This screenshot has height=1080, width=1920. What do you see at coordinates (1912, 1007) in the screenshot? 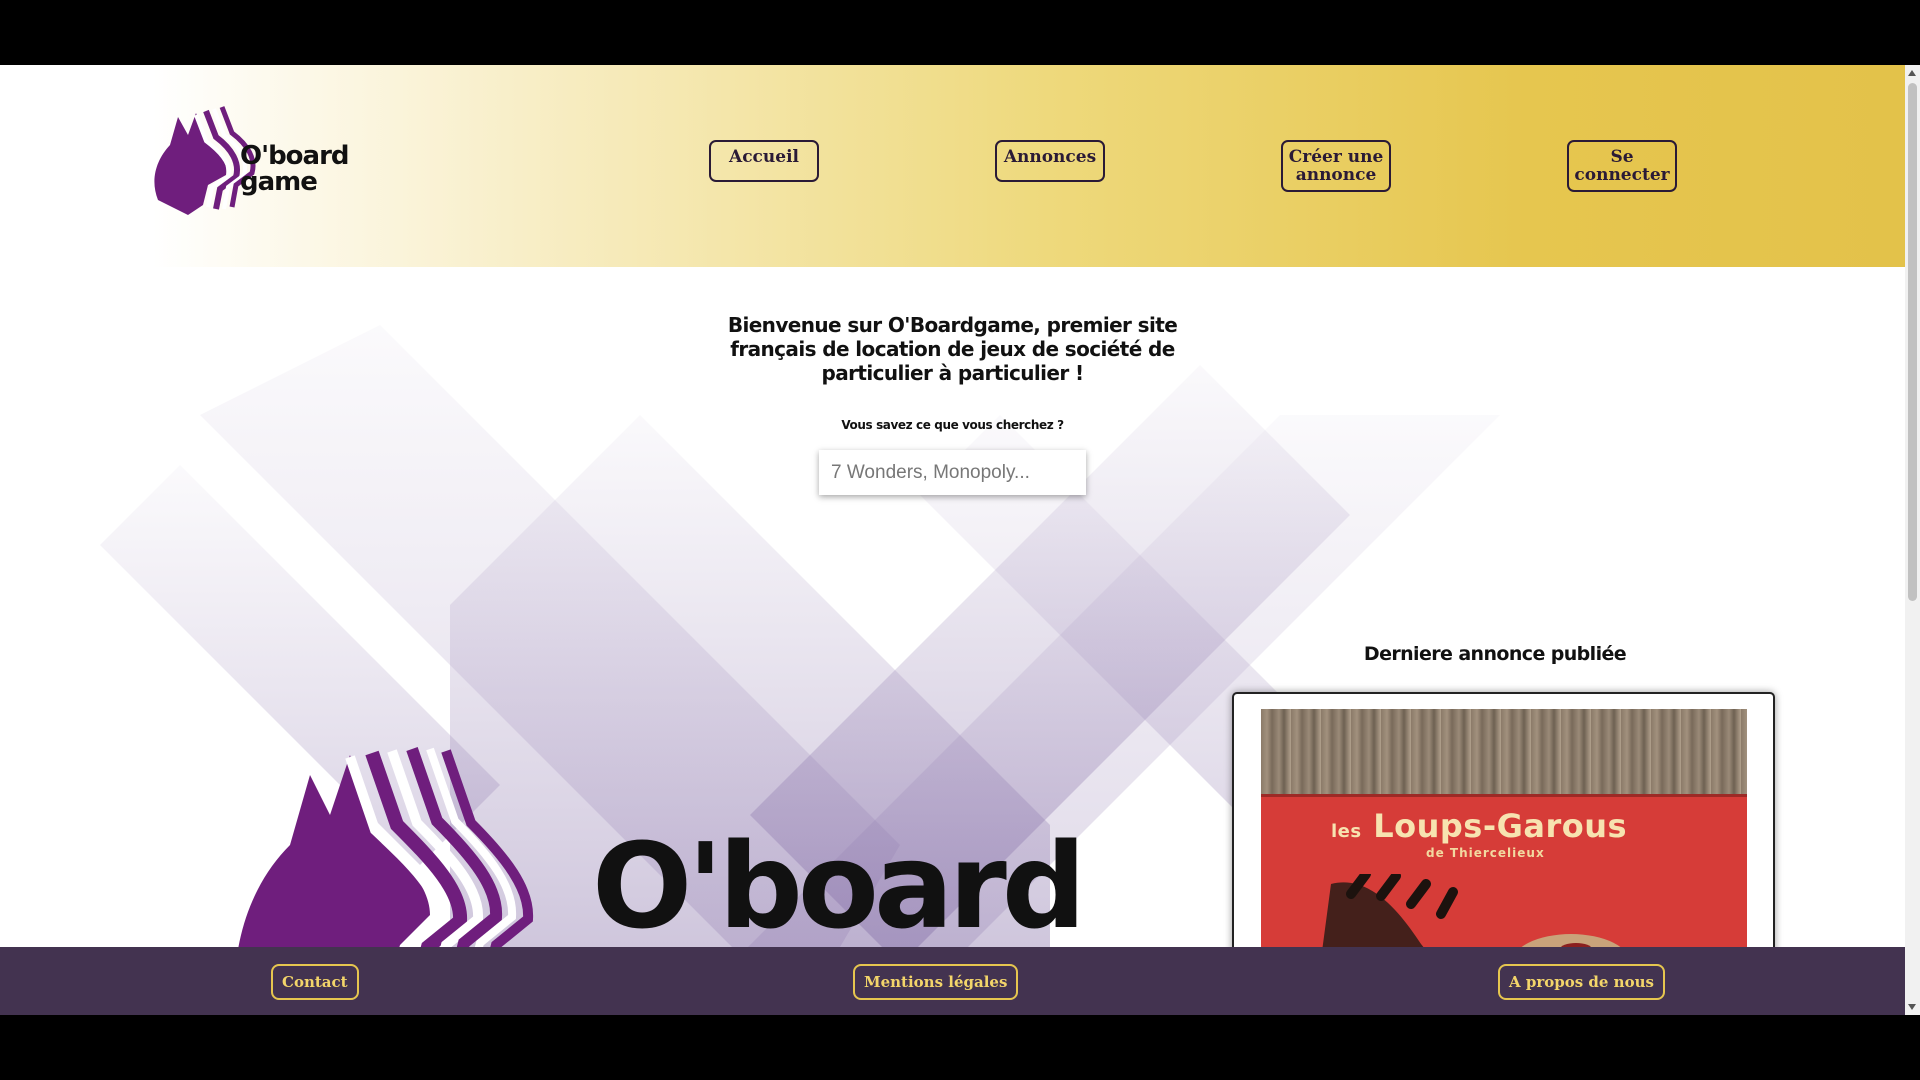
I see `scroll-down-arrow-icon` at bounding box center [1912, 1007].